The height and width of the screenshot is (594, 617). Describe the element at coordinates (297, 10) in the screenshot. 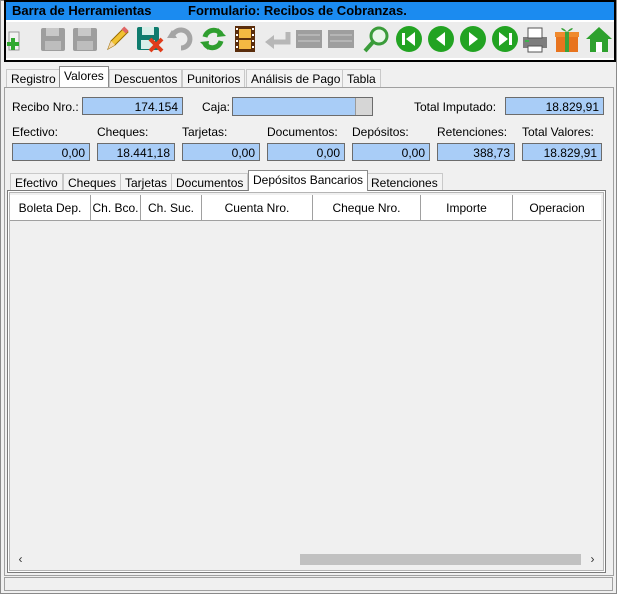

I see `form-title: Formulario: Recibos de Cobranzas.` at that location.